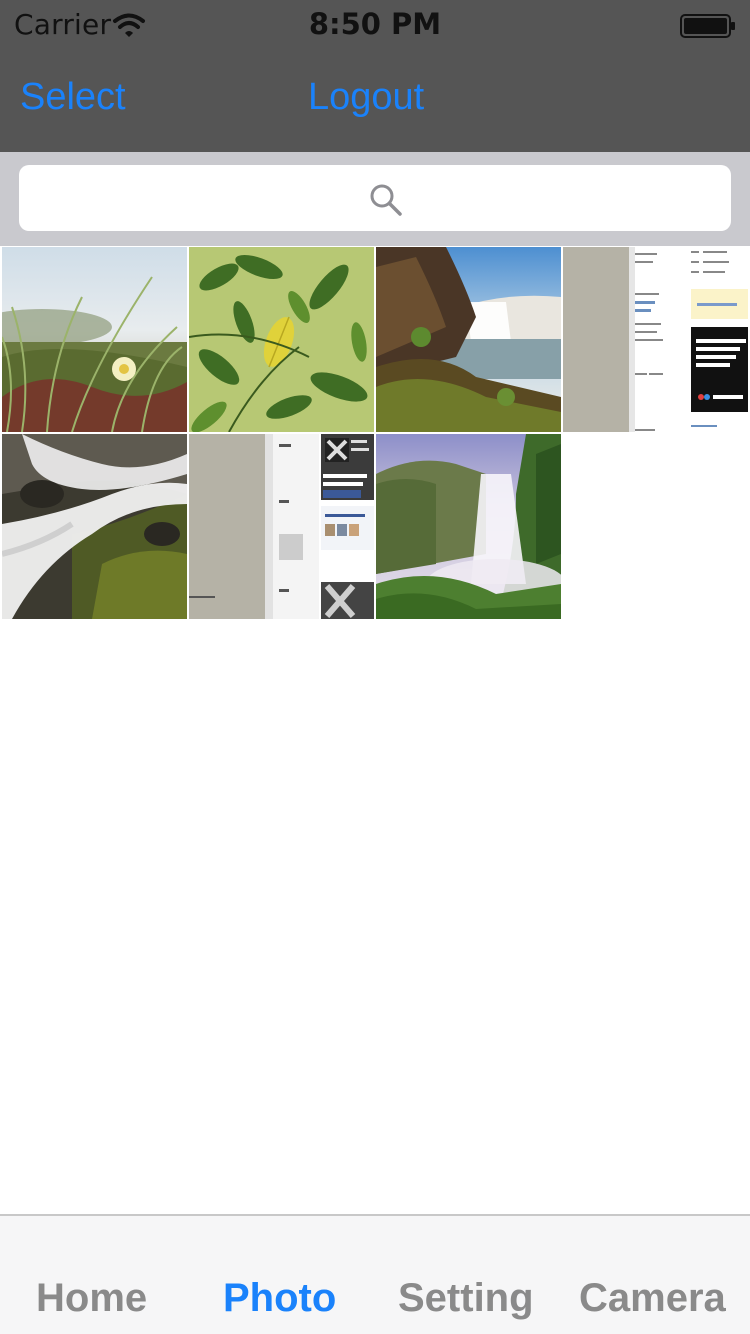  Describe the element at coordinates (366, 97) in the screenshot. I see `logout-button: Logout` at that location.